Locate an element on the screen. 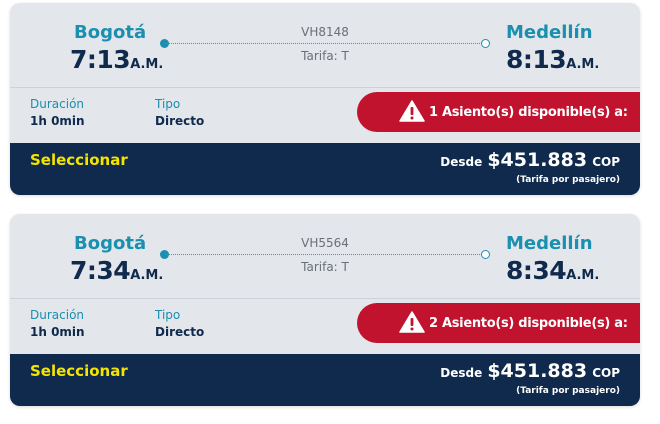 Image resolution: width=660 pixels, height=424 pixels. seats-available-badge: 2 Asiento(s) disponible(s) a: is located at coordinates (498, 323).